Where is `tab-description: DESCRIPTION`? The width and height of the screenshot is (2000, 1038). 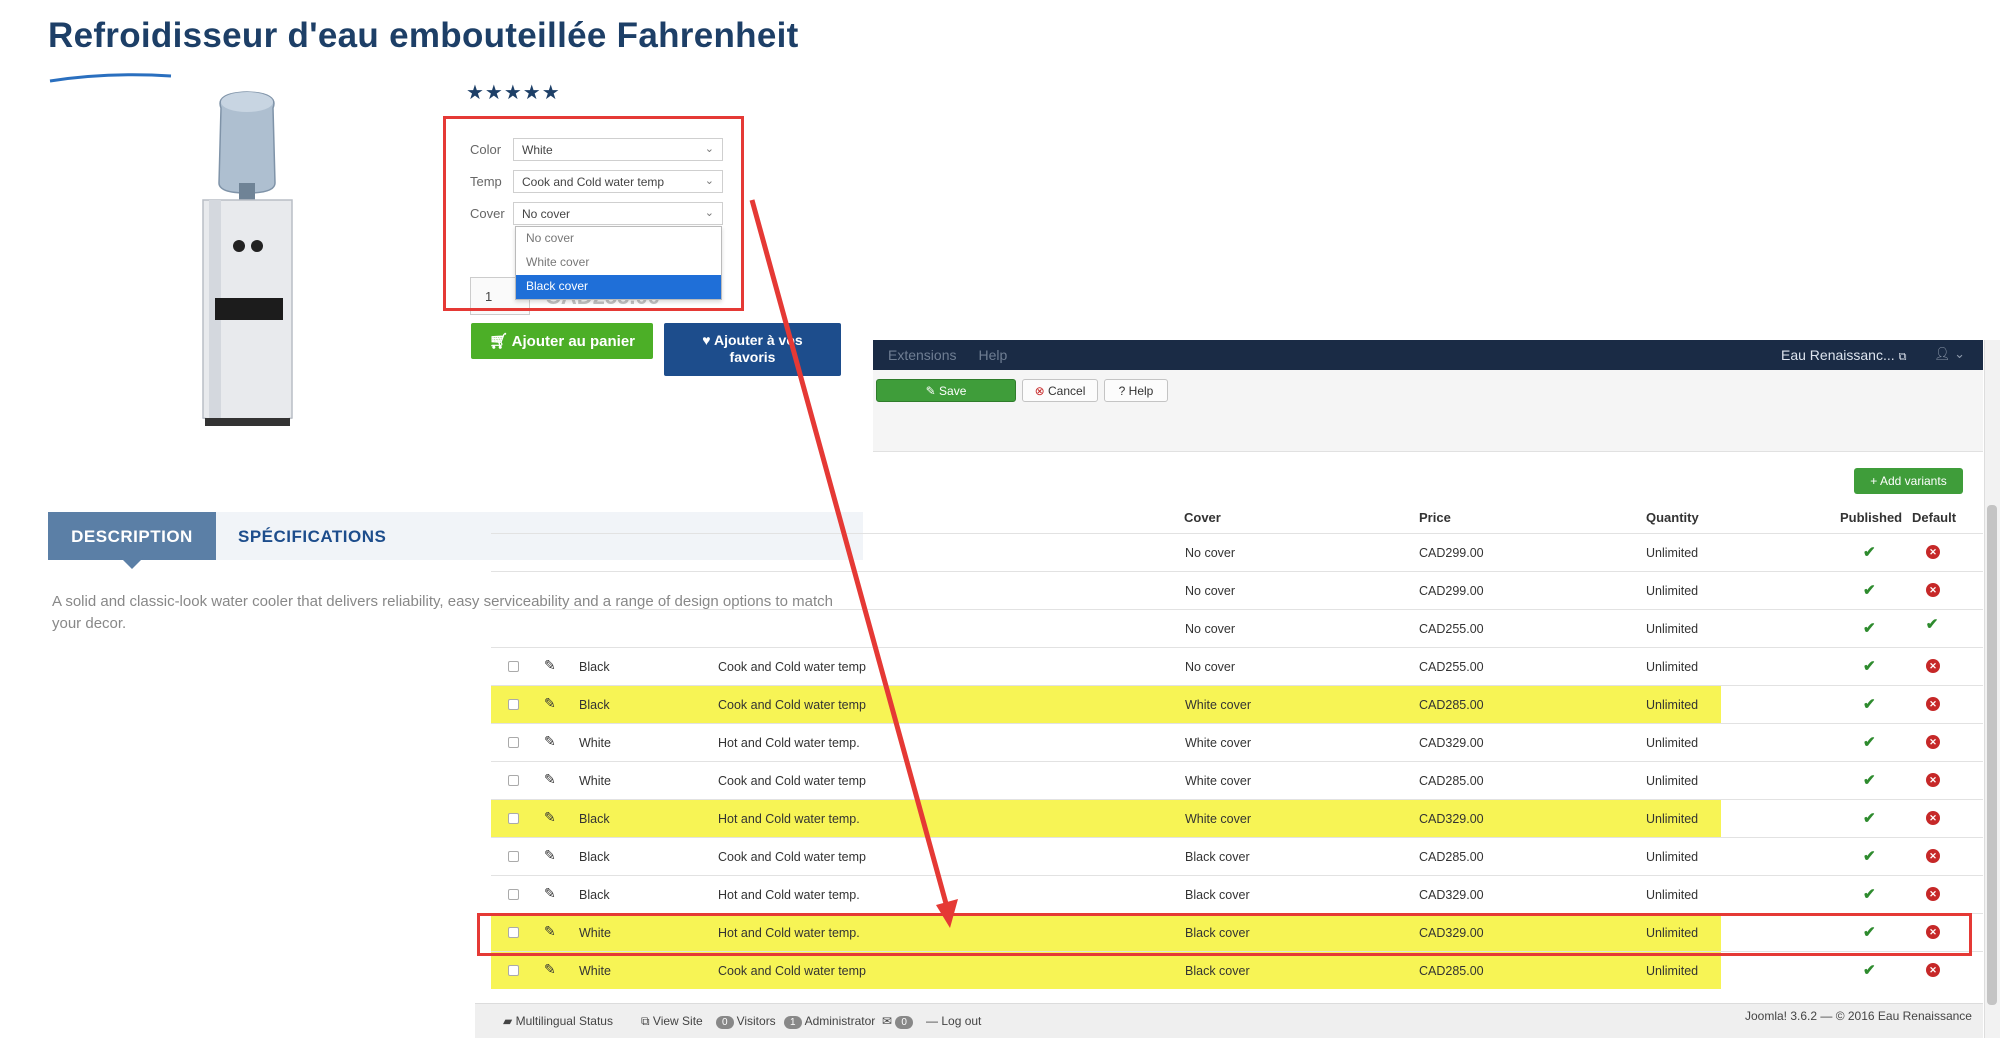 tab-description: DESCRIPTION is located at coordinates (132, 536).